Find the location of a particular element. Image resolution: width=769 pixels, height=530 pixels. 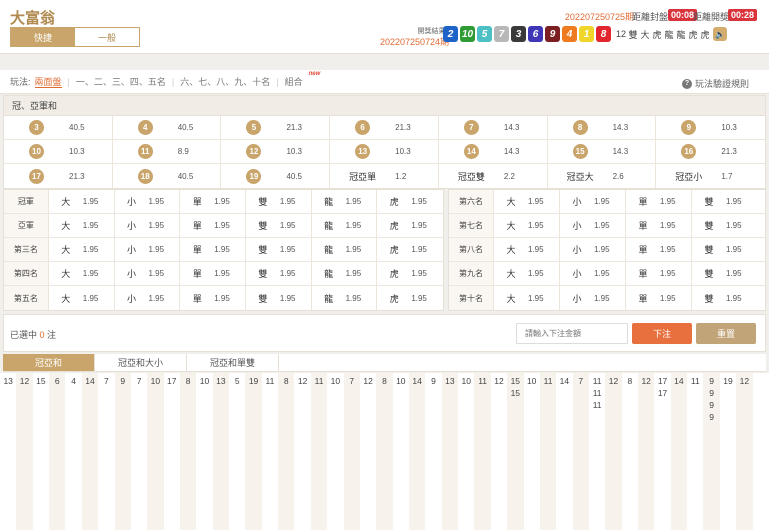

sum-odds-cell: 冠亞雙 2.2 is located at coordinates (493, 176).